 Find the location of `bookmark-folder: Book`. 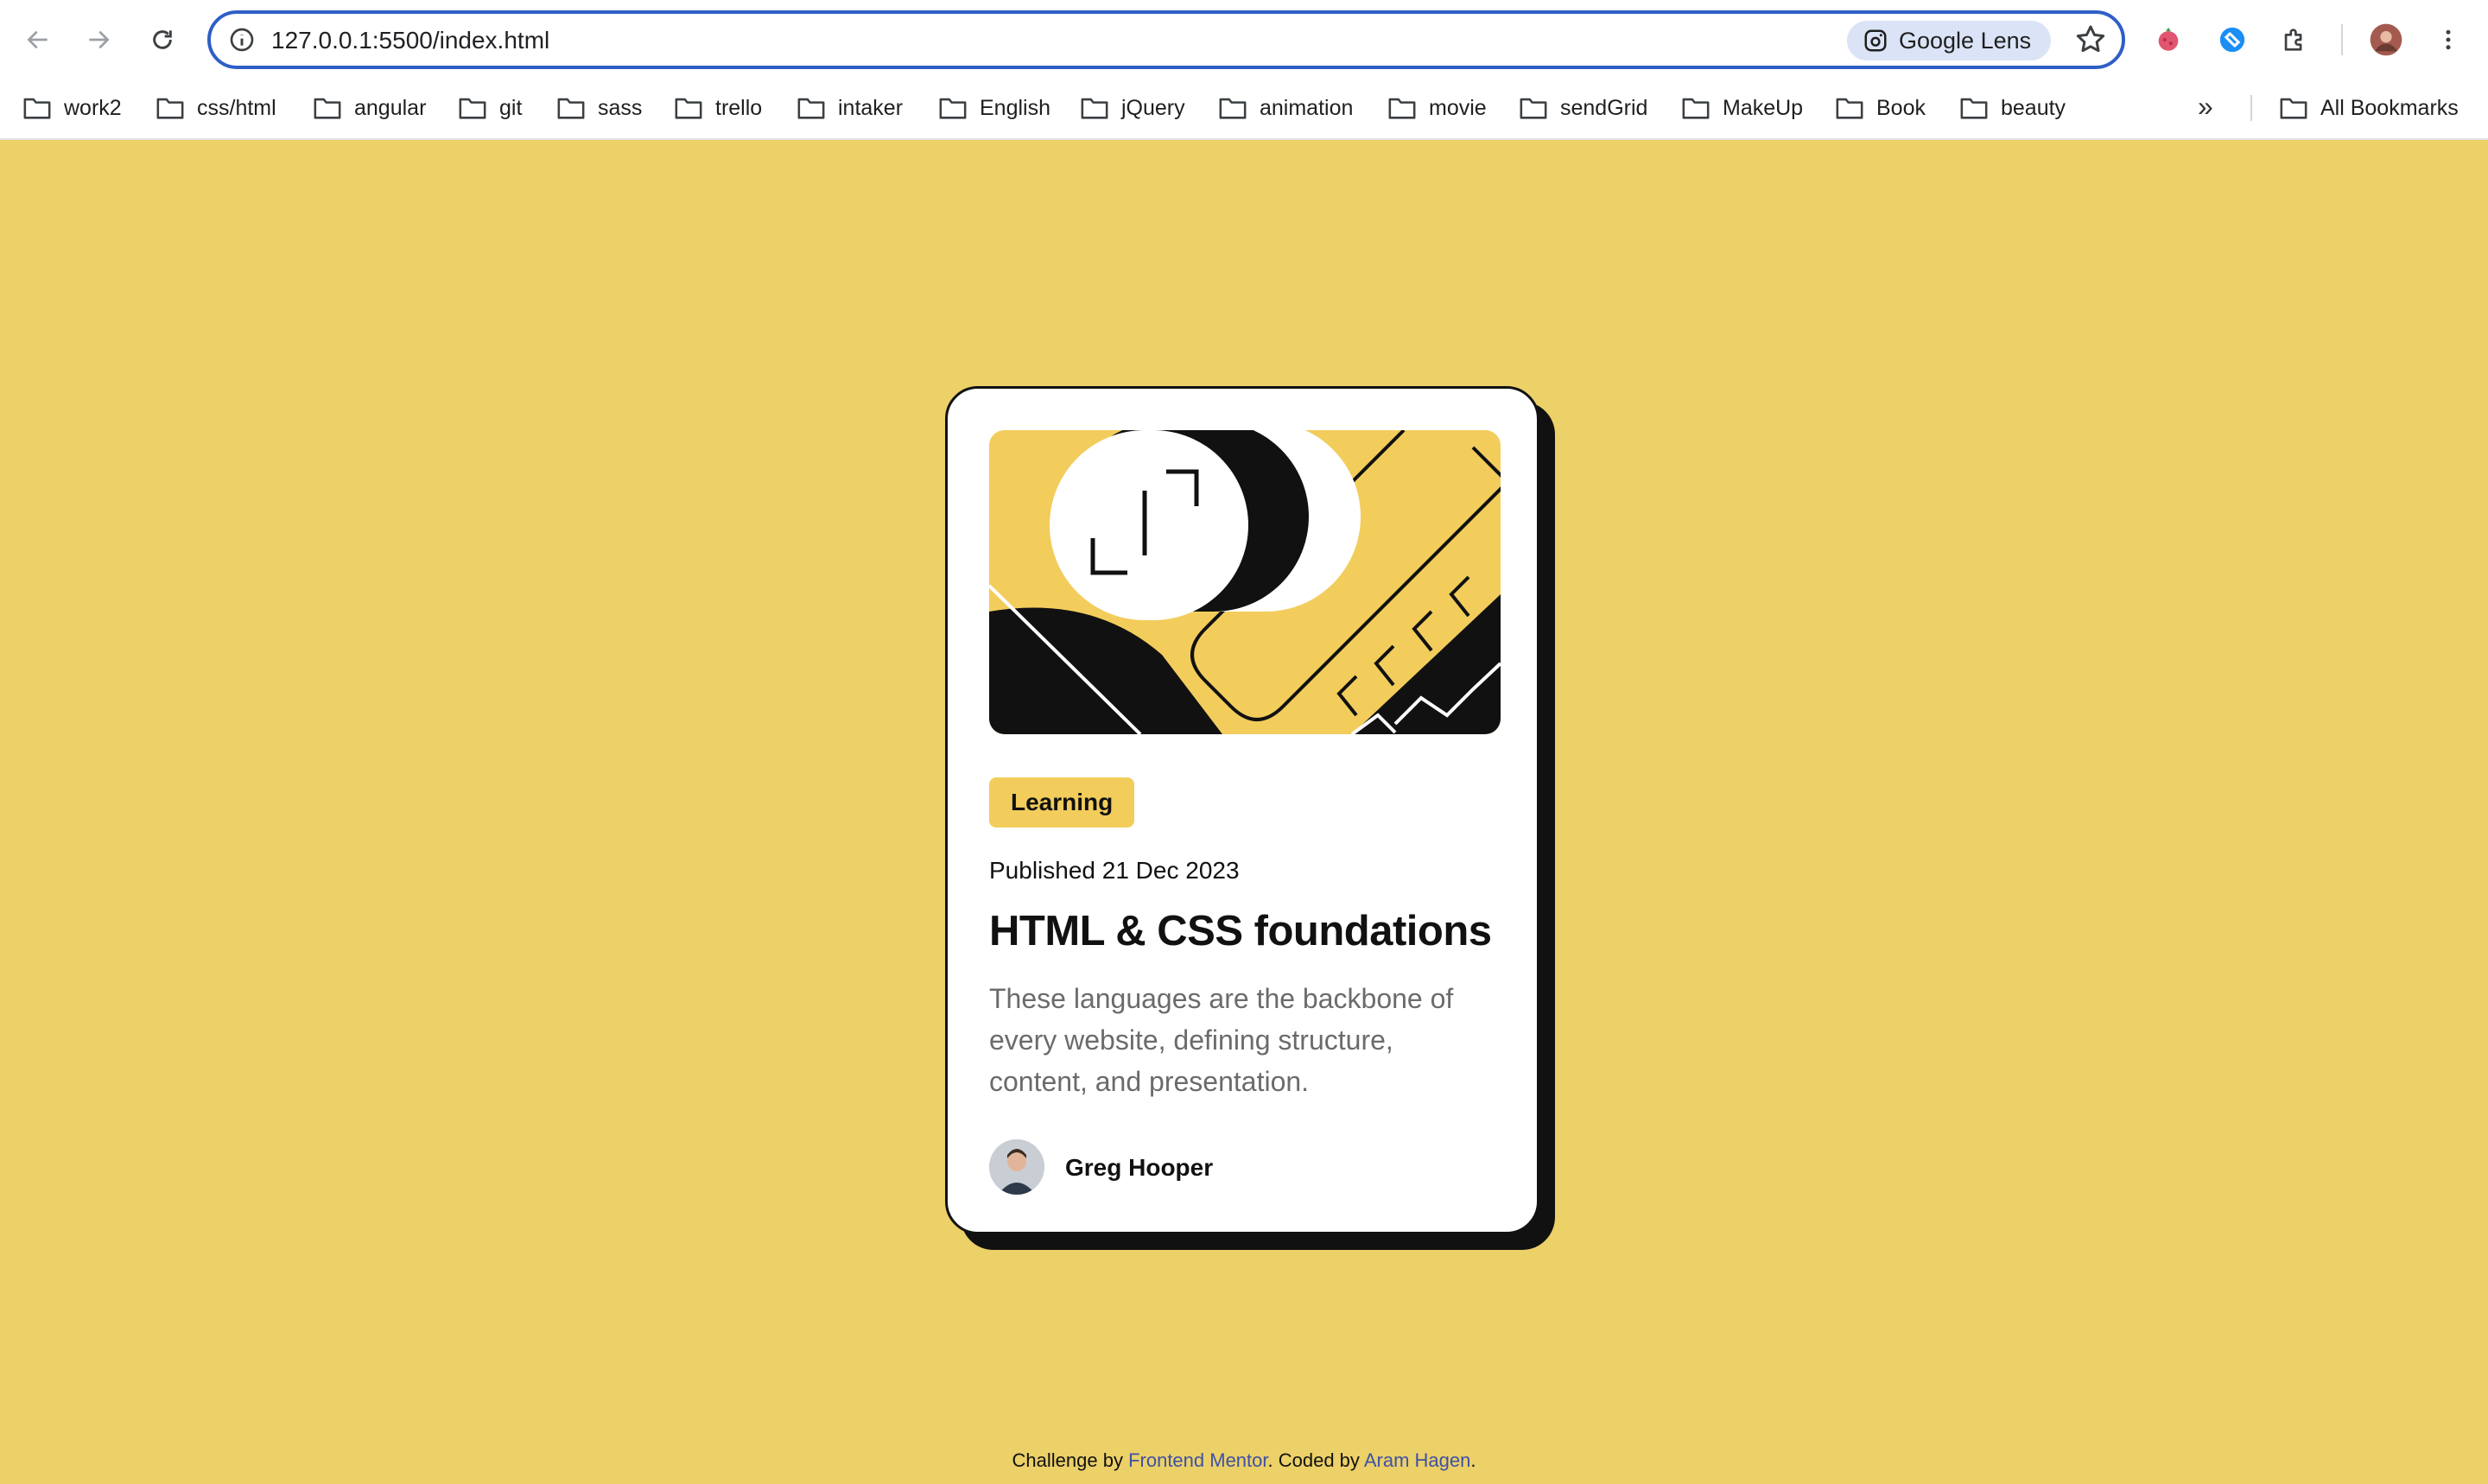

bookmark-folder: Book is located at coordinates (1880, 108).